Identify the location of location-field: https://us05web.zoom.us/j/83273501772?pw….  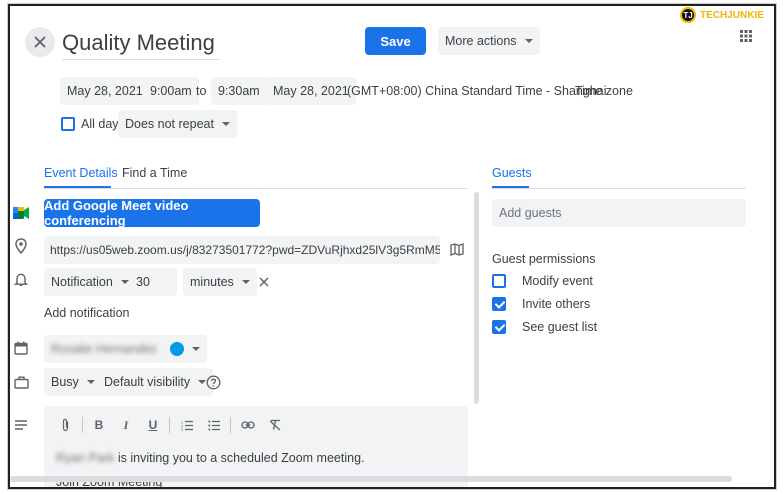
(242, 250).